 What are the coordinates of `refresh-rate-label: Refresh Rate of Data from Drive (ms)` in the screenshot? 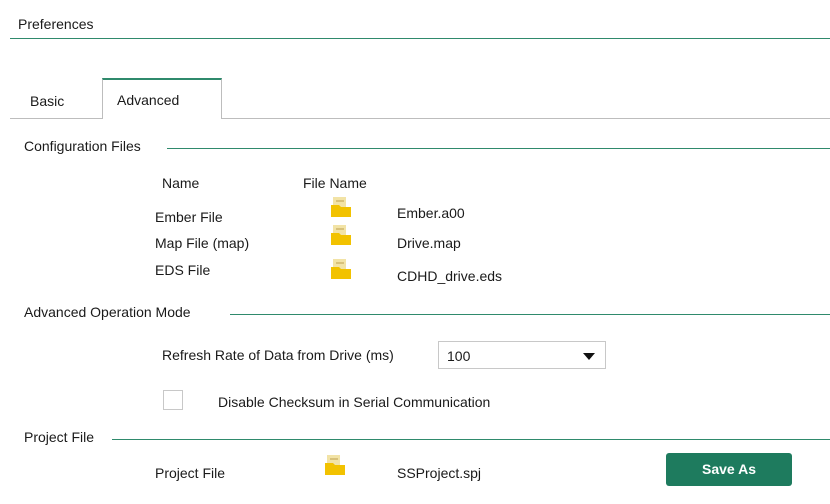 It's located at (278, 355).